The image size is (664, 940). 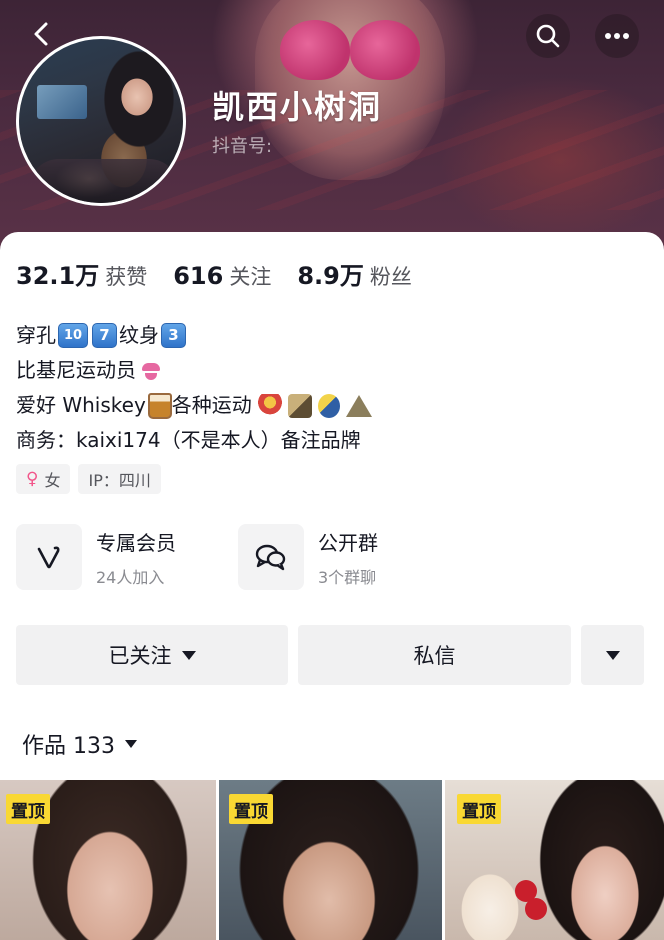 I want to click on thumbnail-detail, so click(x=536, y=909).